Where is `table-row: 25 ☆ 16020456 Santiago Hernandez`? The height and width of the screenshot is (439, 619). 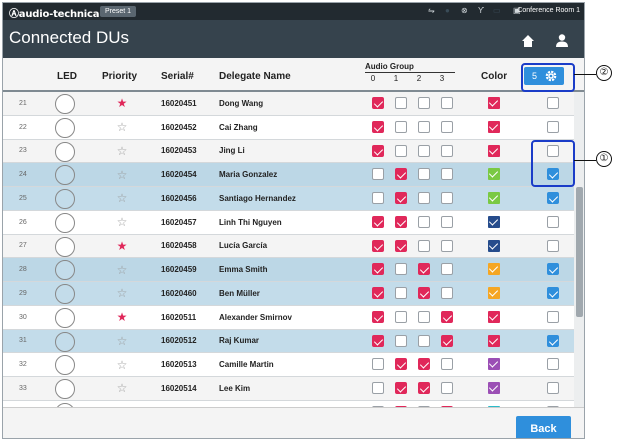 table-row: 25 ☆ 16020456 Santiago Hernandez is located at coordinates (288, 199).